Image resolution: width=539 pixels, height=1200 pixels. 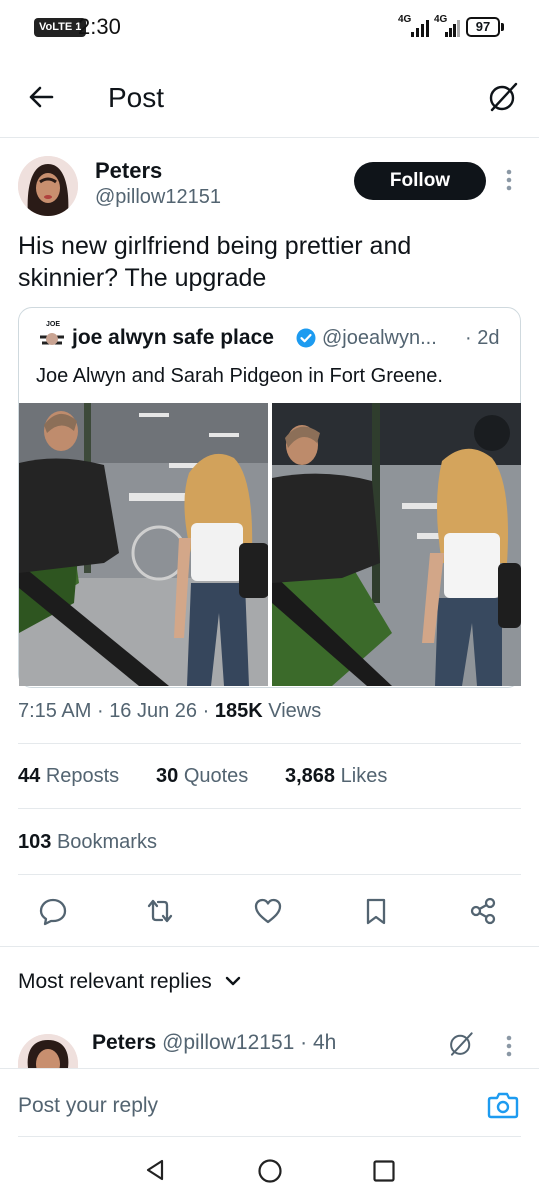 What do you see at coordinates (35, 842) in the screenshot?
I see `bookmarks-count: 103` at bounding box center [35, 842].